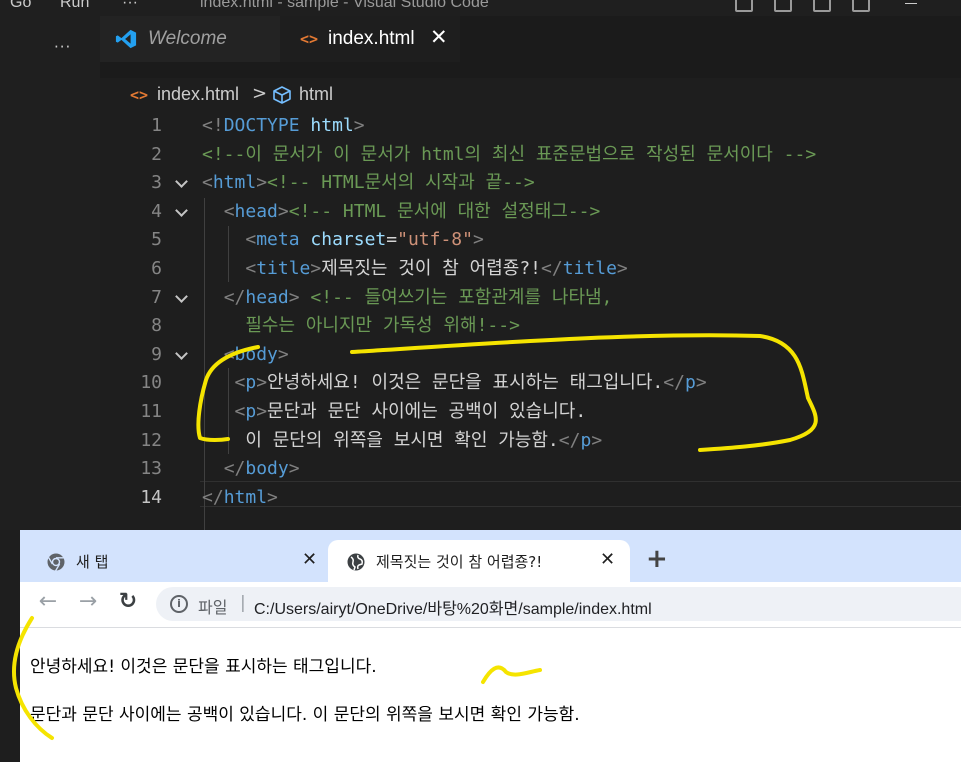 This screenshot has width=961, height=762. I want to click on address-scheme-label: 파일, so click(213, 607).